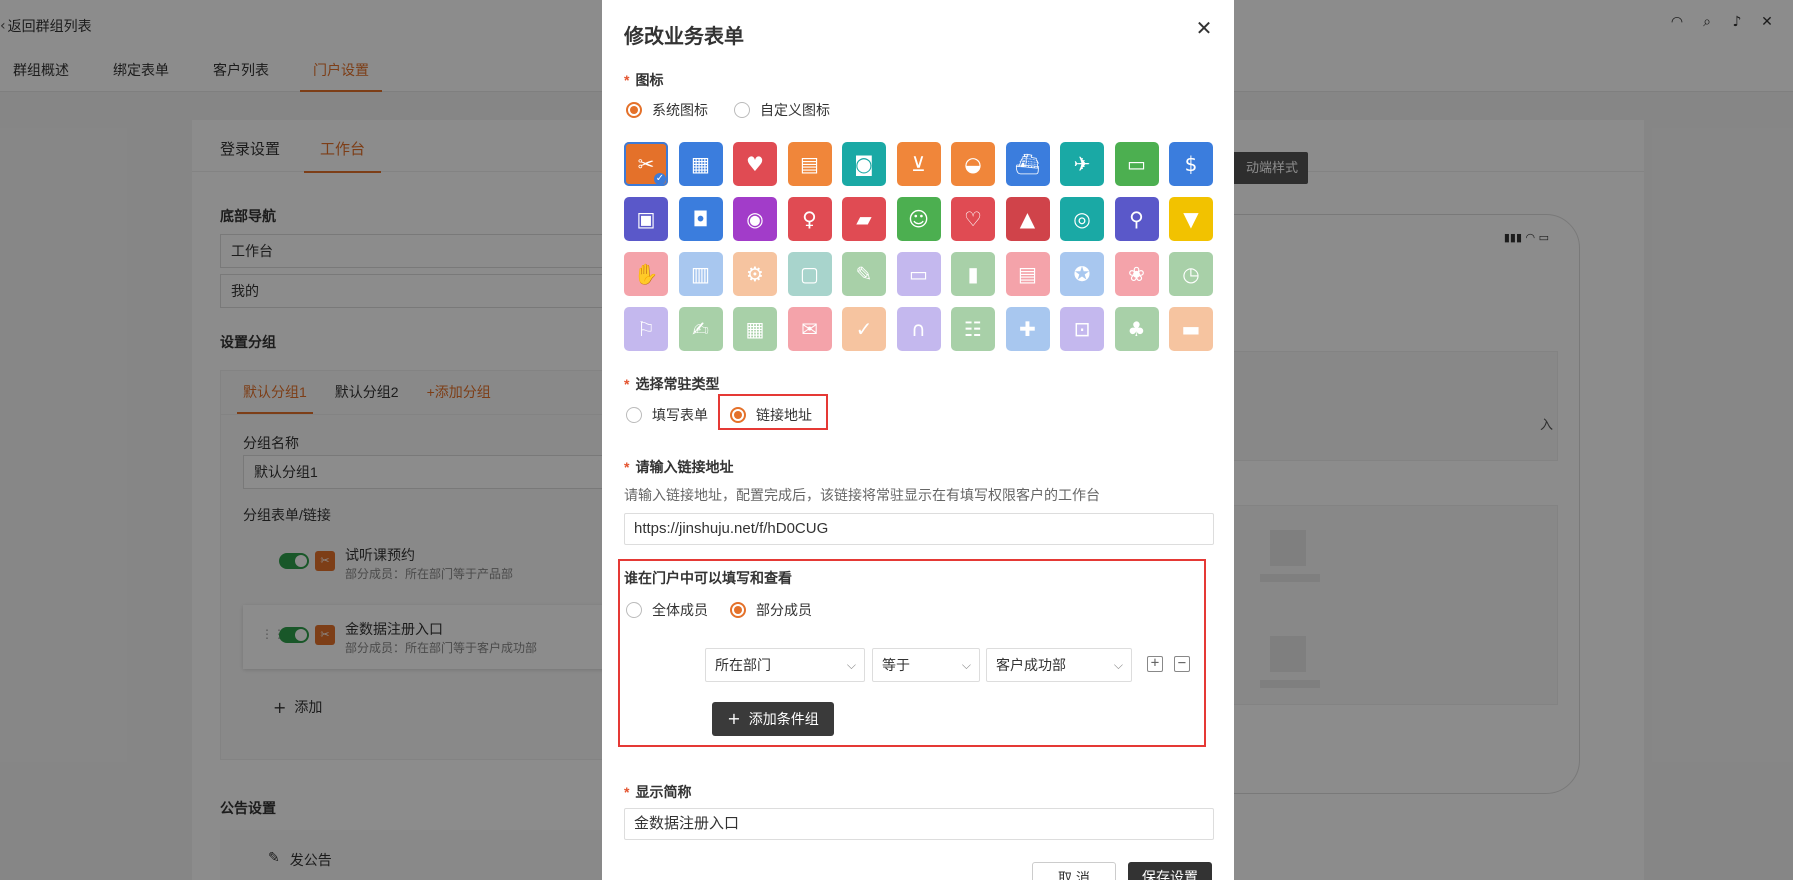  I want to click on radio-custom-icon: 自定义图标, so click(782, 110).